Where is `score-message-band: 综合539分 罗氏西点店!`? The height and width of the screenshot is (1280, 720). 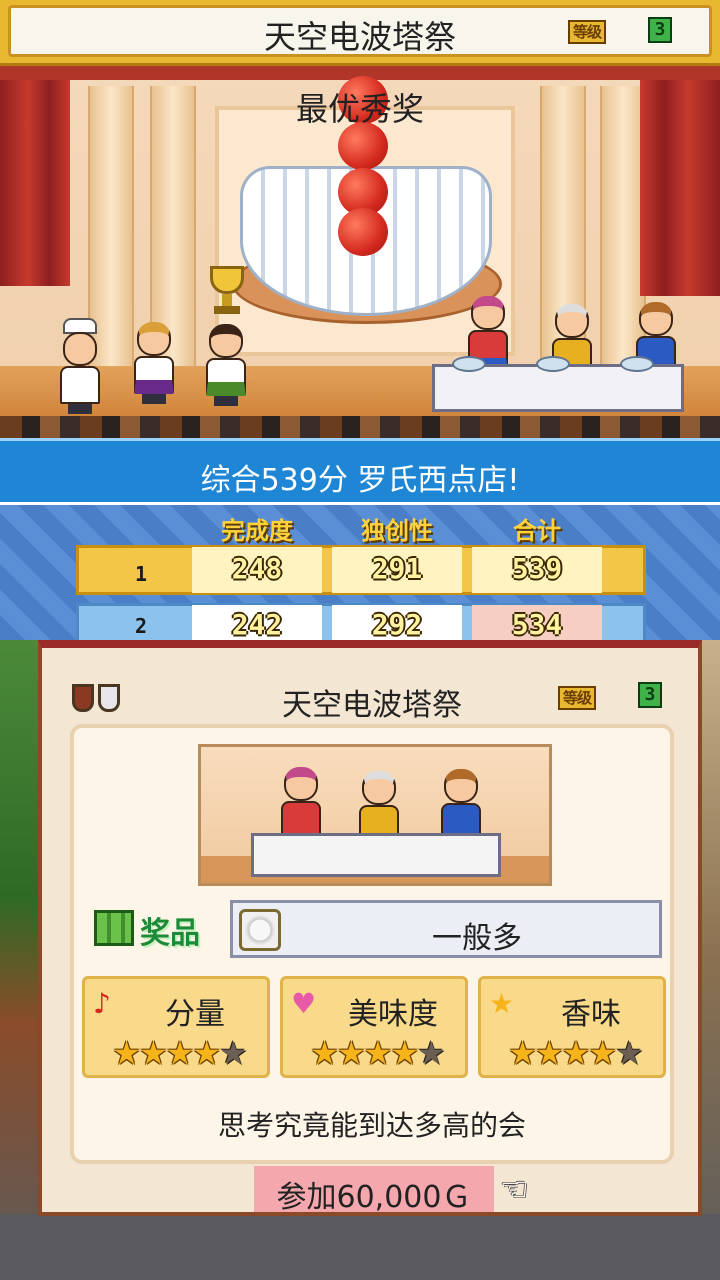
score-message-band: 综合539分 罗氏西点店! is located at coordinates (360, 470).